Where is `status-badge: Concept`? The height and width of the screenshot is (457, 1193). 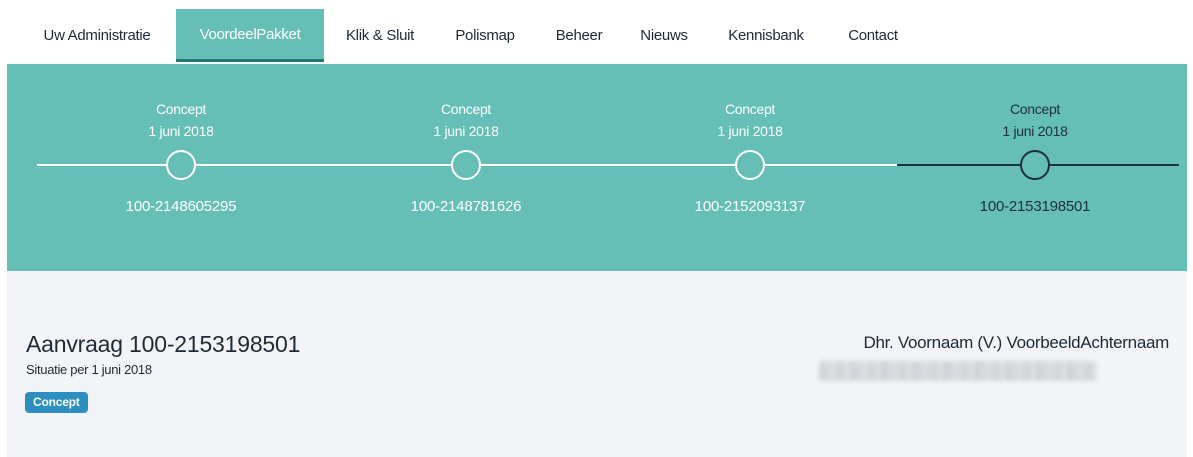 status-badge: Concept is located at coordinates (56, 402).